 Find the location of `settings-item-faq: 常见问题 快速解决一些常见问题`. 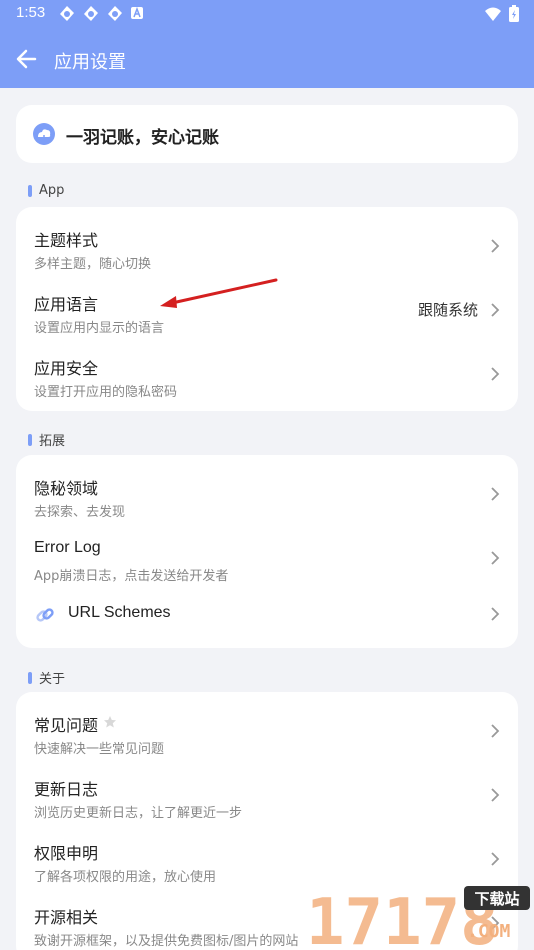

settings-item-faq: 常见问题 快速解决一些常见问题 is located at coordinates (267, 730).